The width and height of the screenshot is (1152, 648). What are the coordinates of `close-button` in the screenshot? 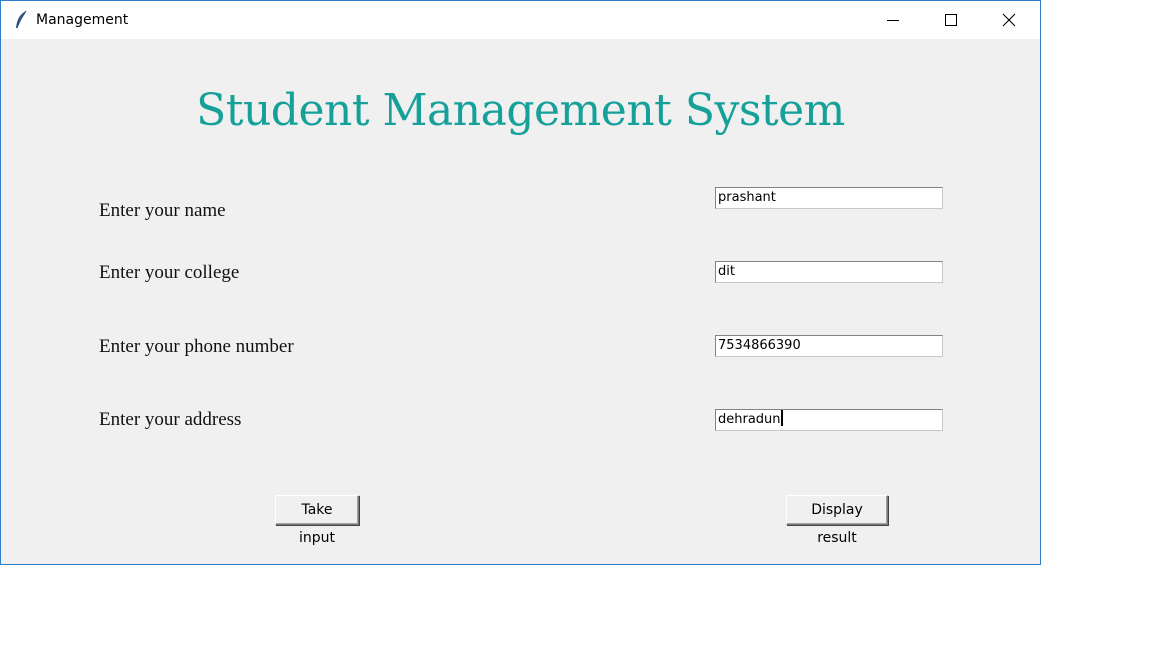 It's located at (1009, 20).